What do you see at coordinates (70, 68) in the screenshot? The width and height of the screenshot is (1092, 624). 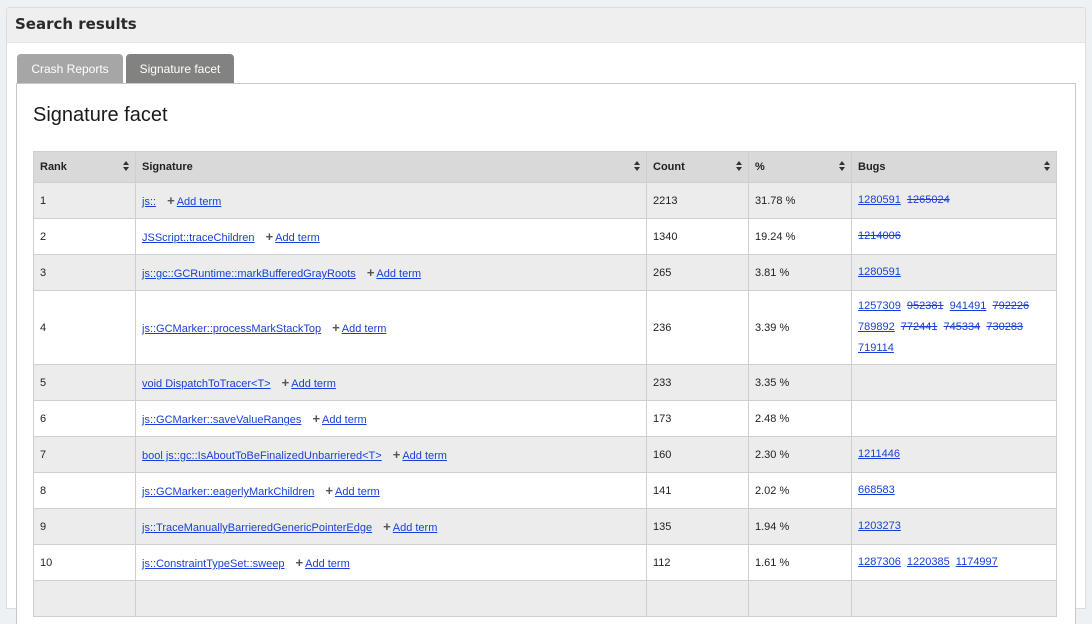 I see `tab-crash-reports: Crash Reports` at bounding box center [70, 68].